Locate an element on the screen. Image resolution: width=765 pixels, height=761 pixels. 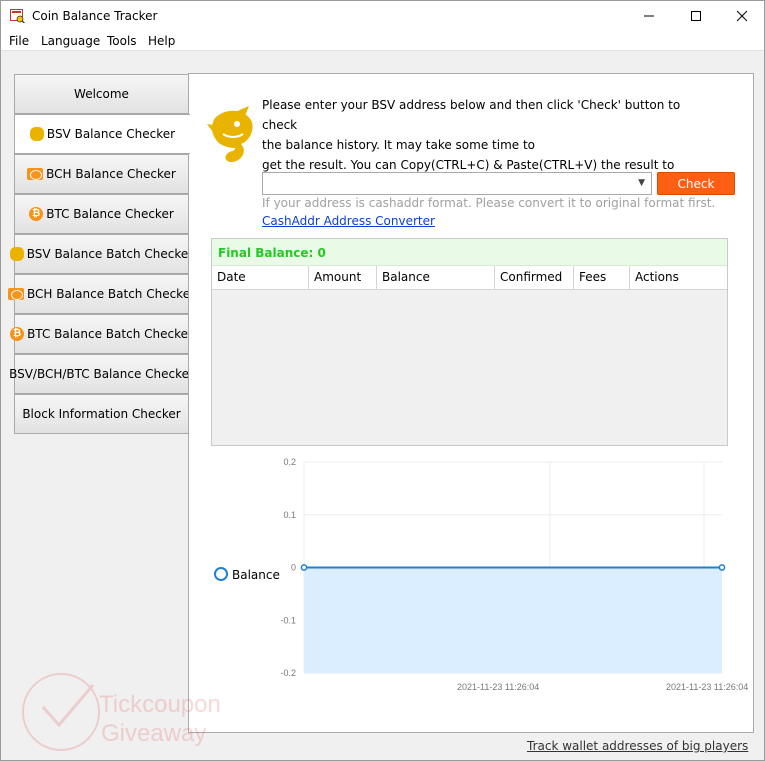
menu-file: File is located at coordinates (19, 41).